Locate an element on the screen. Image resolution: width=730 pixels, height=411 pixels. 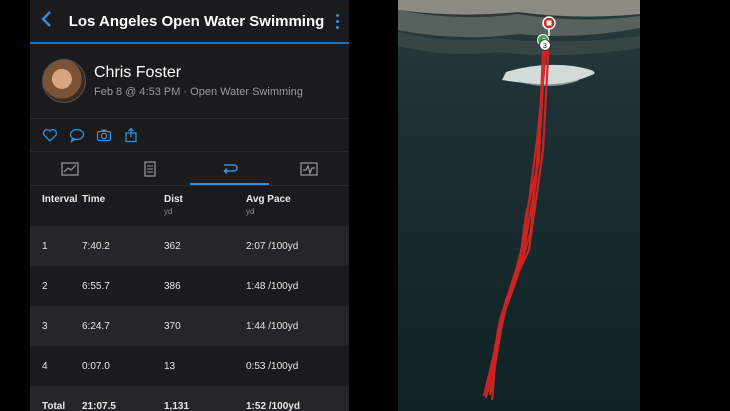
camera-icon is located at coordinates (104, 135).